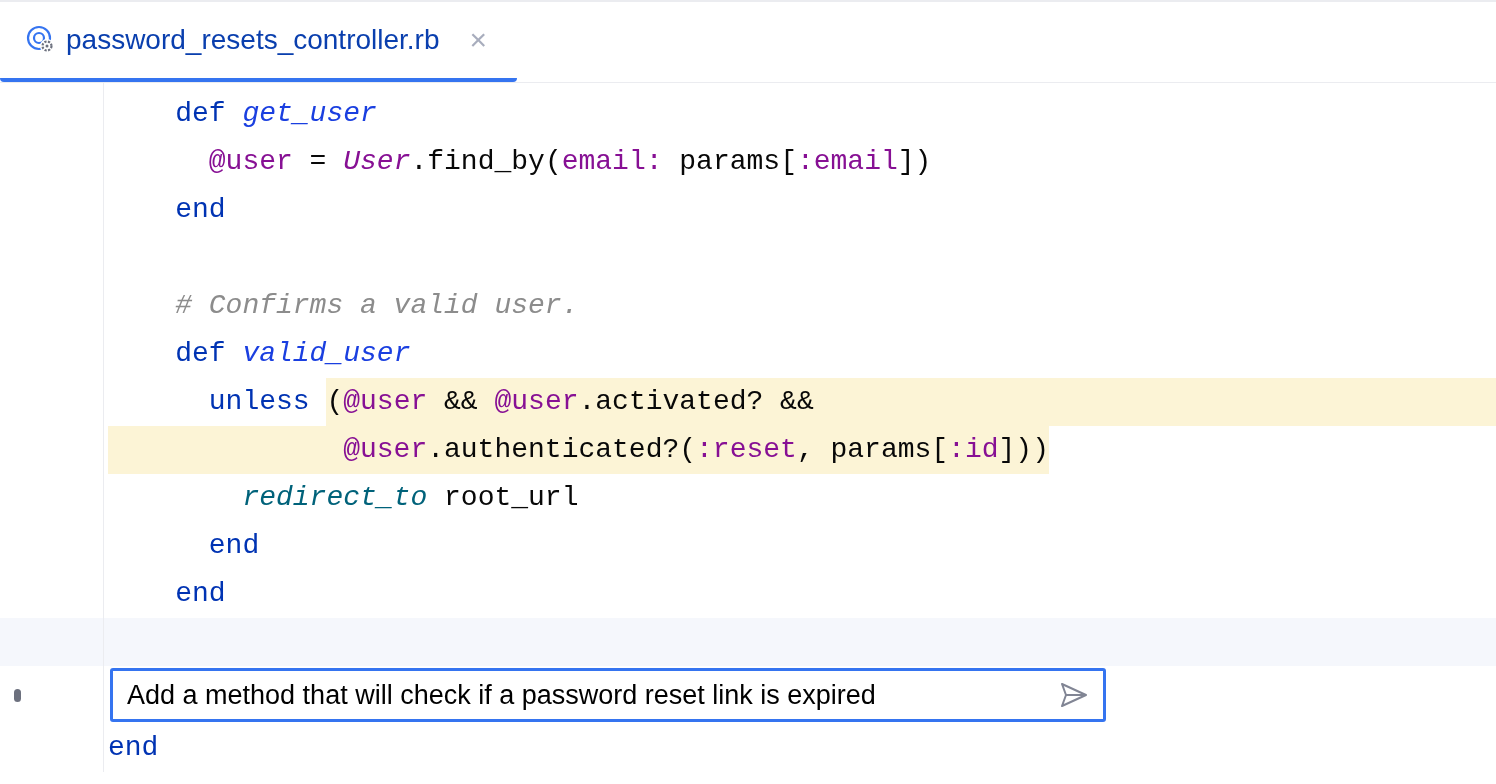 The width and height of the screenshot is (1496, 784). Describe the element at coordinates (973, 450) in the screenshot. I see `symbol: :id` at that location.